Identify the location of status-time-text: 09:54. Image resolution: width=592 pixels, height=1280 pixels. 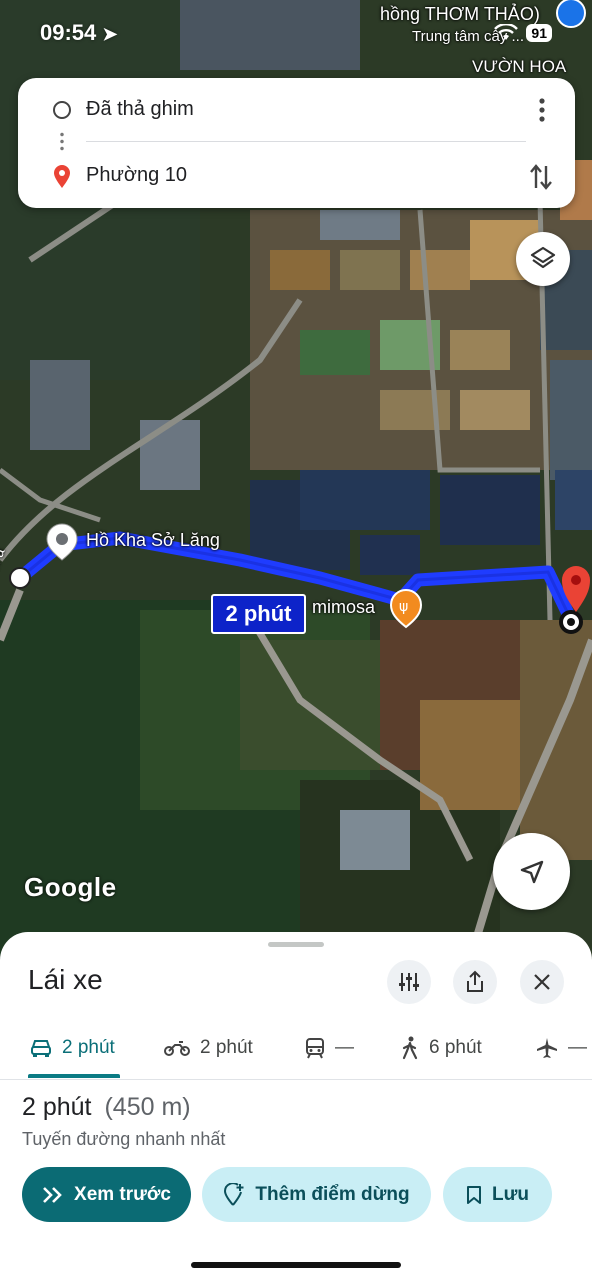
(68, 32).